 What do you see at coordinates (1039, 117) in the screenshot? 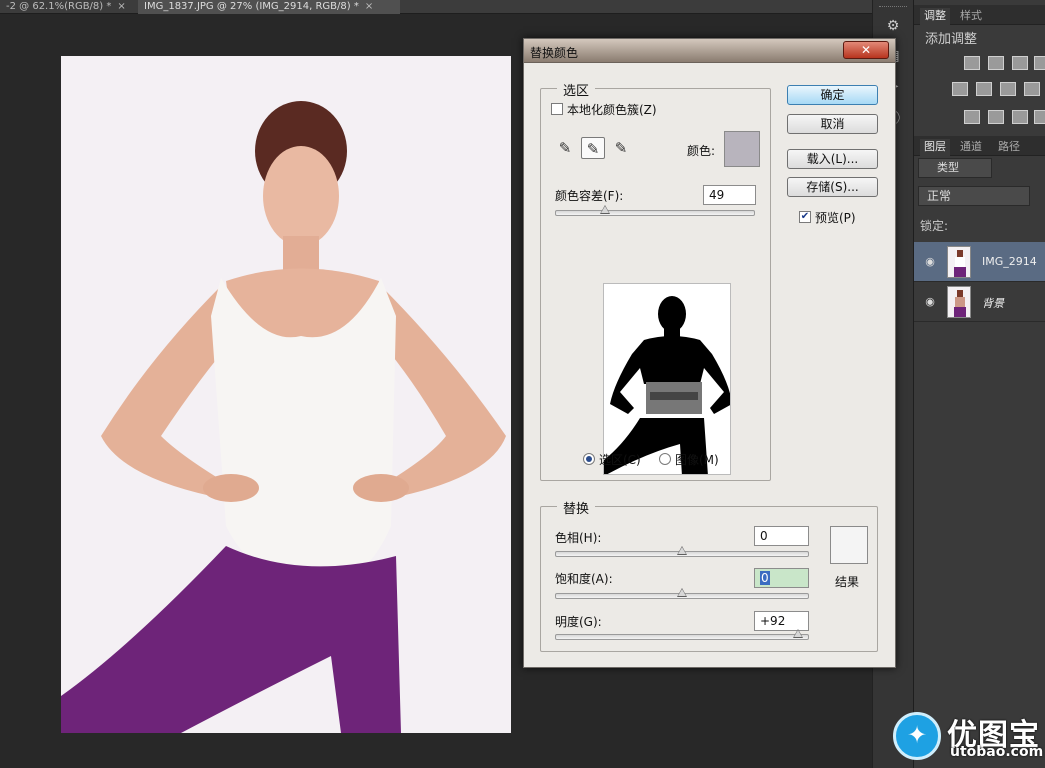
I see `gradient-map-icon` at bounding box center [1039, 117].